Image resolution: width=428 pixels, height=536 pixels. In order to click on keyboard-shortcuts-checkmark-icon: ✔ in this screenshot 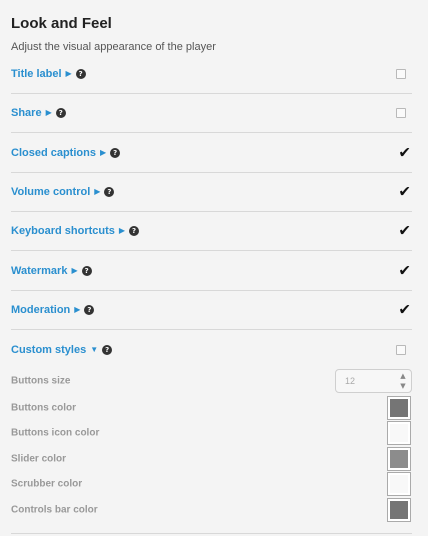, I will do `click(404, 230)`.